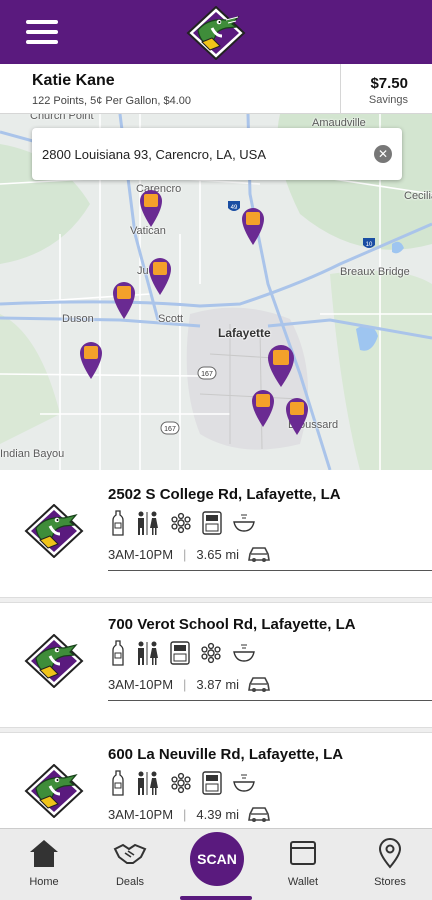  Describe the element at coordinates (189, 554) in the screenshot. I see `store-info: 3AM-10PM | 3.65 mi` at that location.